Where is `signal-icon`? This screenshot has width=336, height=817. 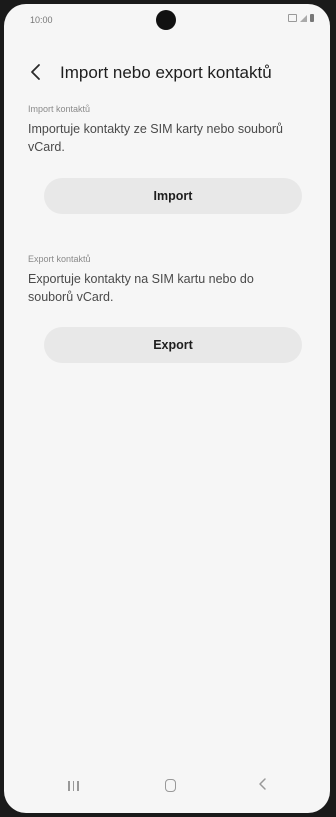 signal-icon is located at coordinates (303, 18).